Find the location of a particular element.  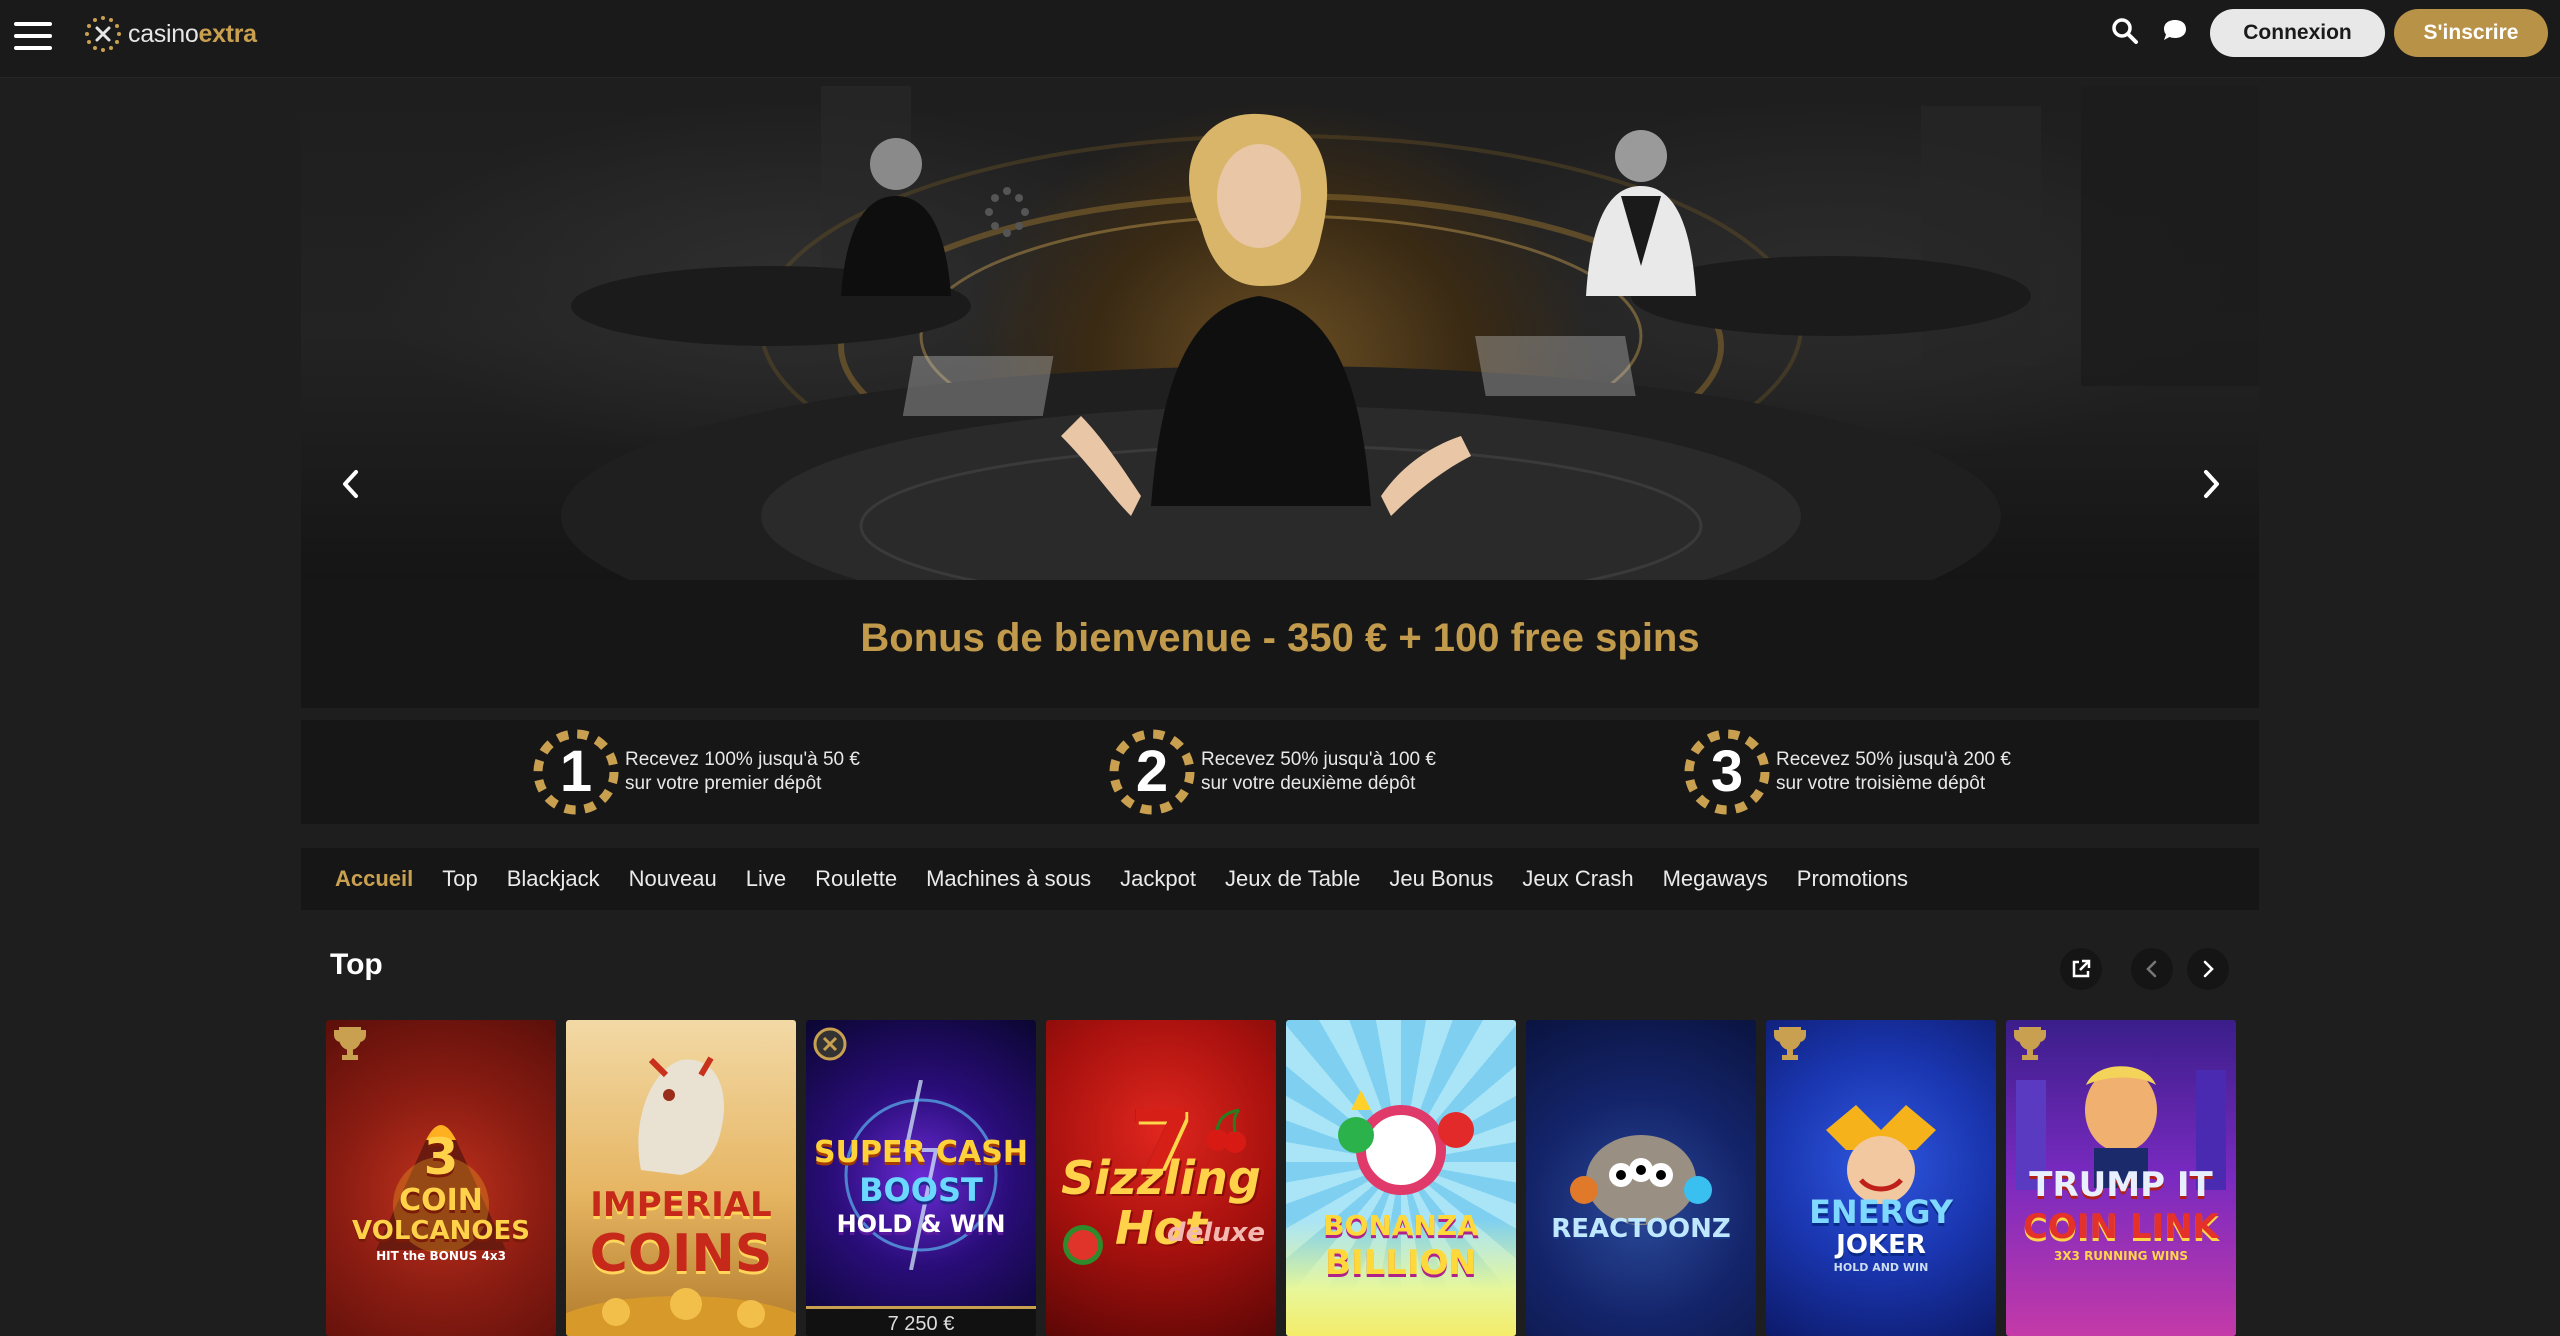

game-title-line1: SUPER CASH is located at coordinates (921, 1152).